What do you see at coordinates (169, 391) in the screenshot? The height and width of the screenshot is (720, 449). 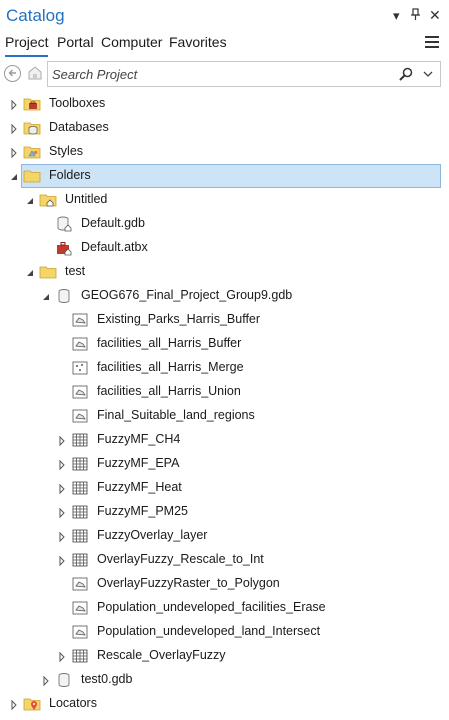 I see `tree-item-label: facilities_all_Harris_Union` at bounding box center [169, 391].